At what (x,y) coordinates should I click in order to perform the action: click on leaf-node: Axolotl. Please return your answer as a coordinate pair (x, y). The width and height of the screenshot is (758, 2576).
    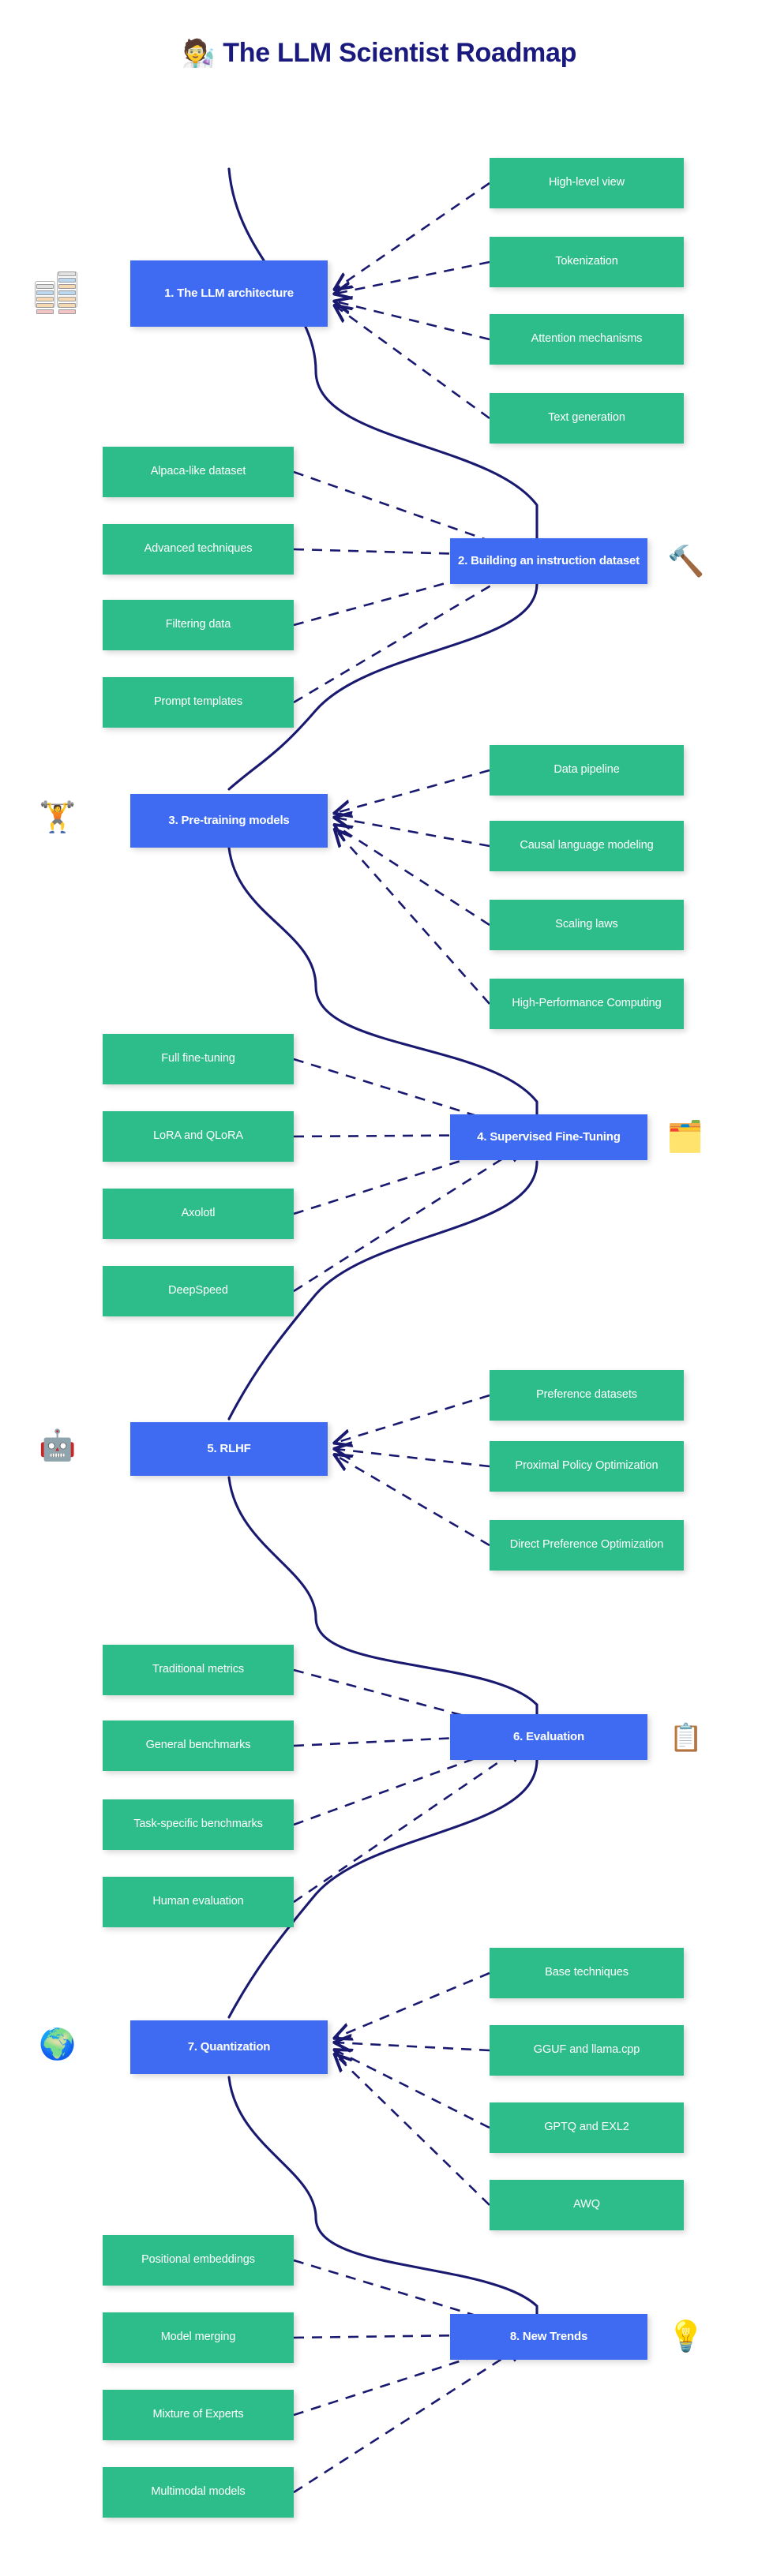
    Looking at the image, I should click on (198, 1214).